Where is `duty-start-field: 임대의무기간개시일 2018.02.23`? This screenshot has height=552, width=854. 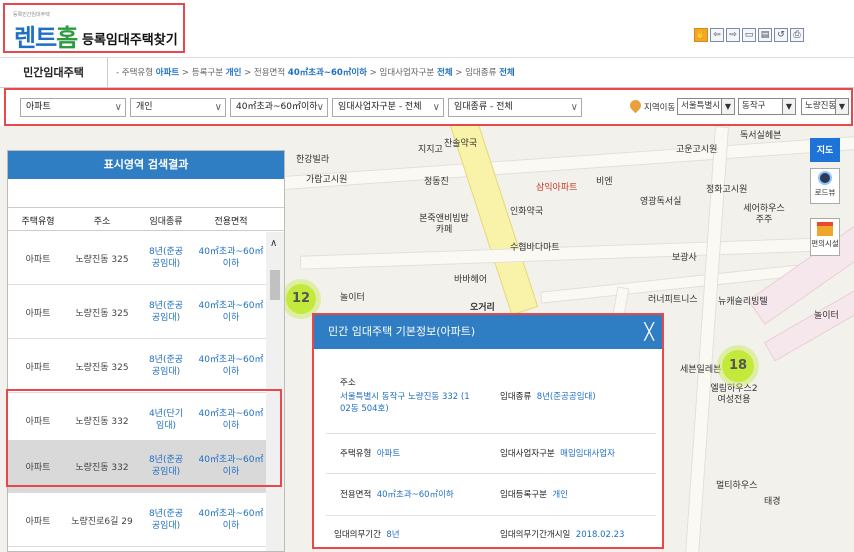
duty-start-field: 임대의무기간개시일 2018.02.23 is located at coordinates (562, 535).